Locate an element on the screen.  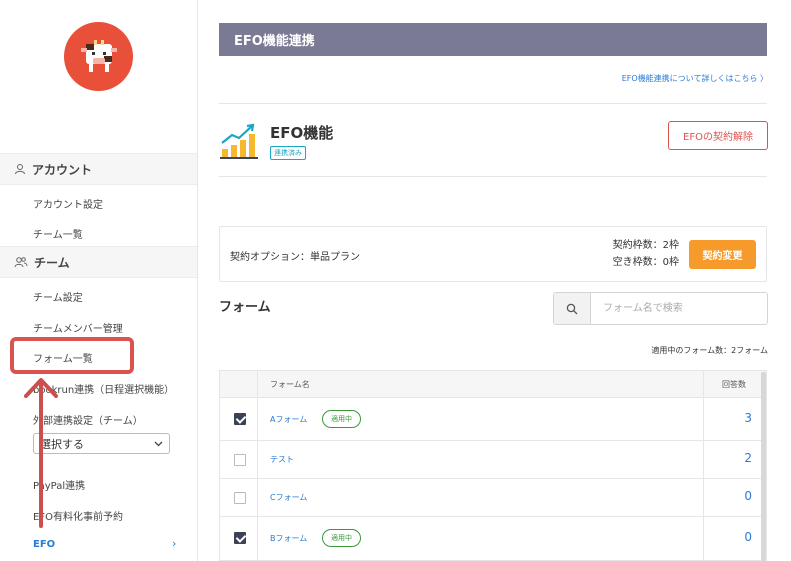
form-search is located at coordinates (660, 308).